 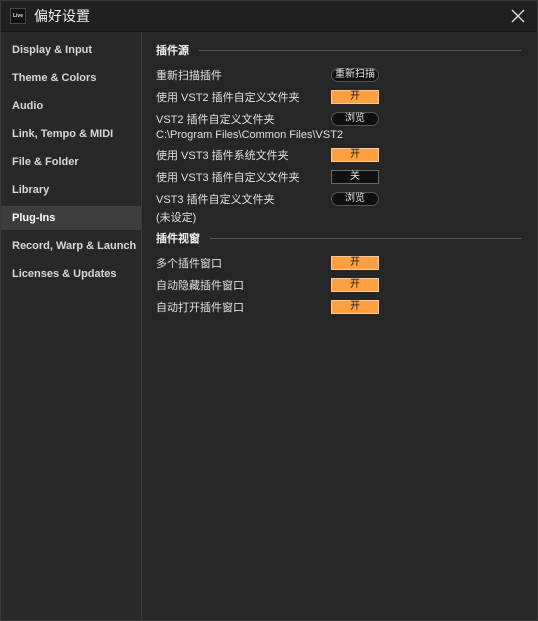 I want to click on sidebar-item-display-input: Display & Input, so click(x=71, y=50).